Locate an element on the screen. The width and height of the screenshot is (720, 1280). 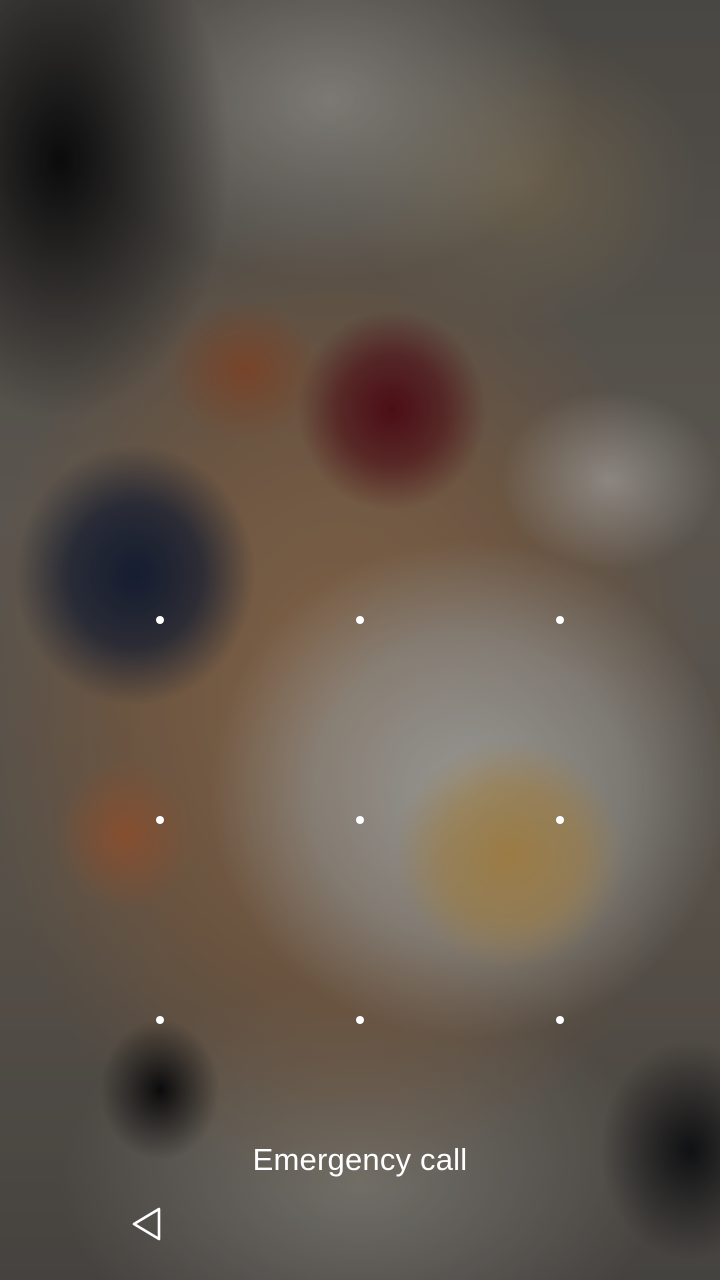
nav-back-button is located at coordinates (148, 1224).